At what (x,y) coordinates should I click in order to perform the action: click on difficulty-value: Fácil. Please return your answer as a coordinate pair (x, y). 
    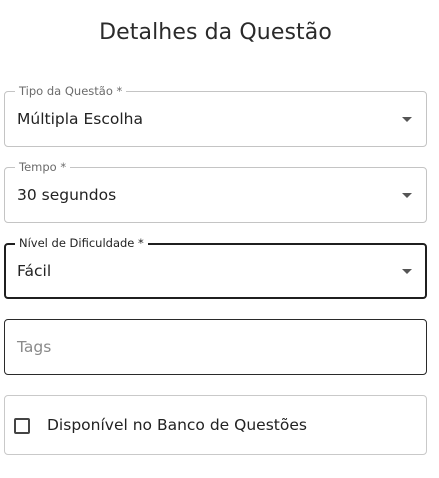
    Looking at the image, I should click on (34, 271).